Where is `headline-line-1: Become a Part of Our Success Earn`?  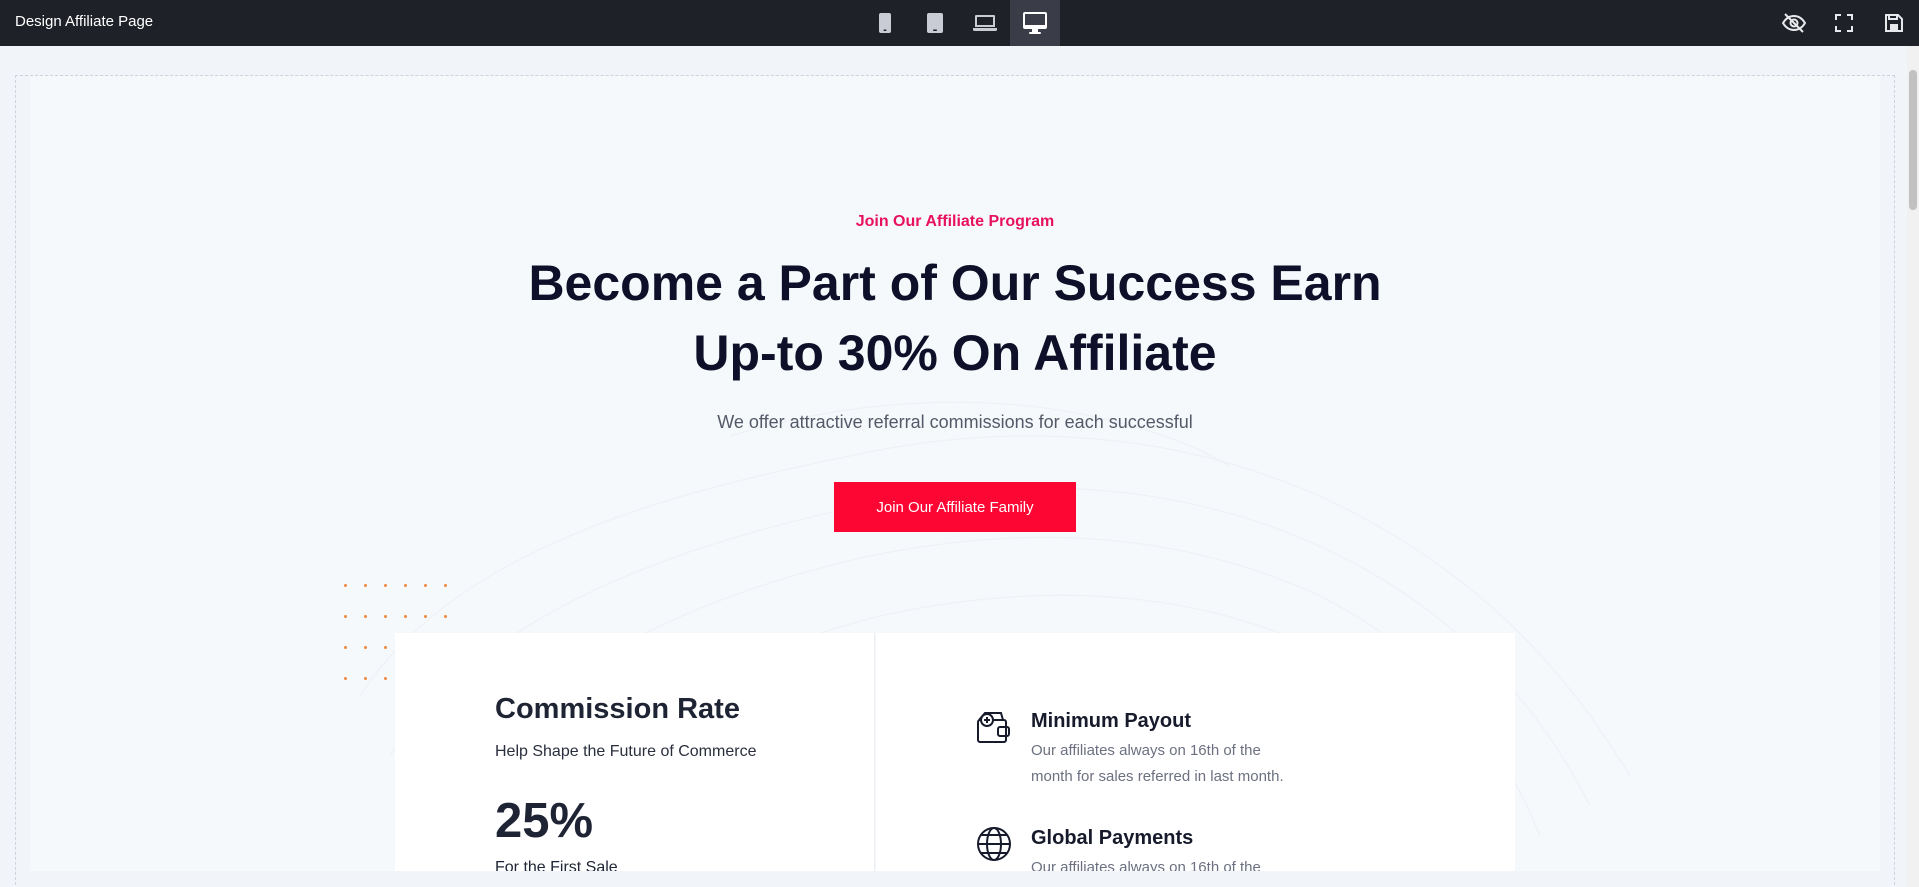 headline-line-1: Become a Part of Our Success Earn is located at coordinates (955, 283).